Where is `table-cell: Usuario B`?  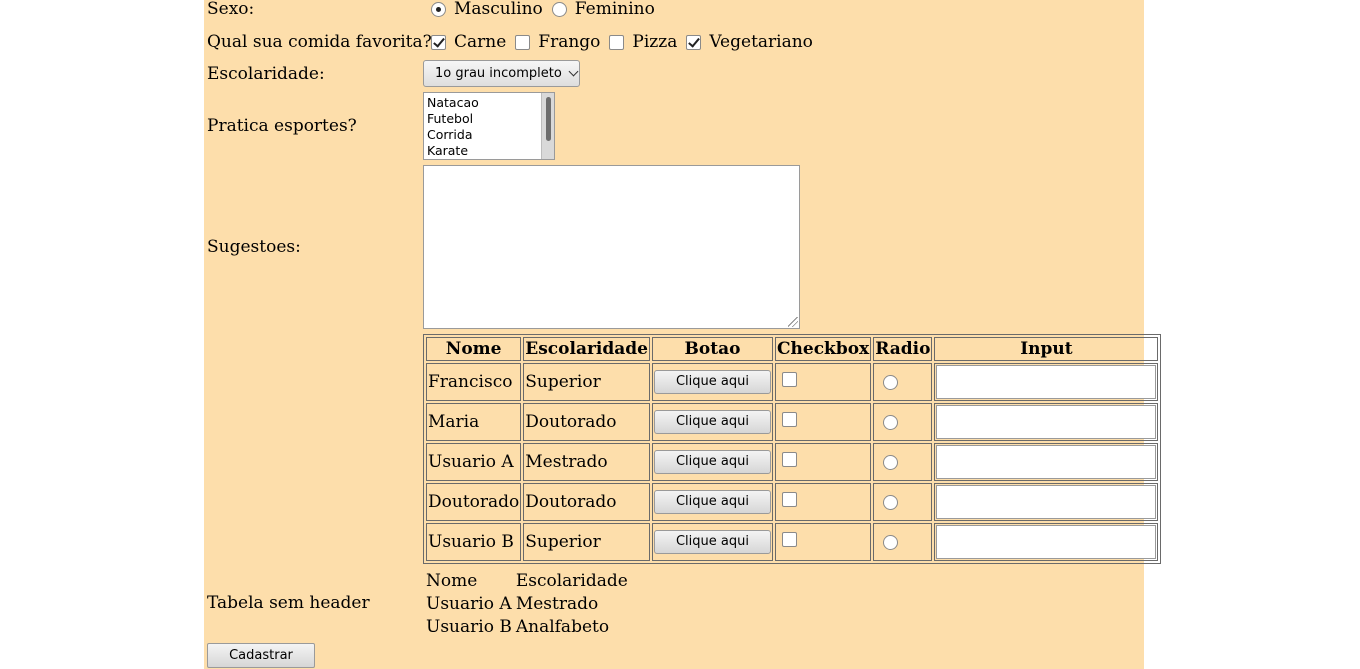 table-cell: Usuario B is located at coordinates (469, 627).